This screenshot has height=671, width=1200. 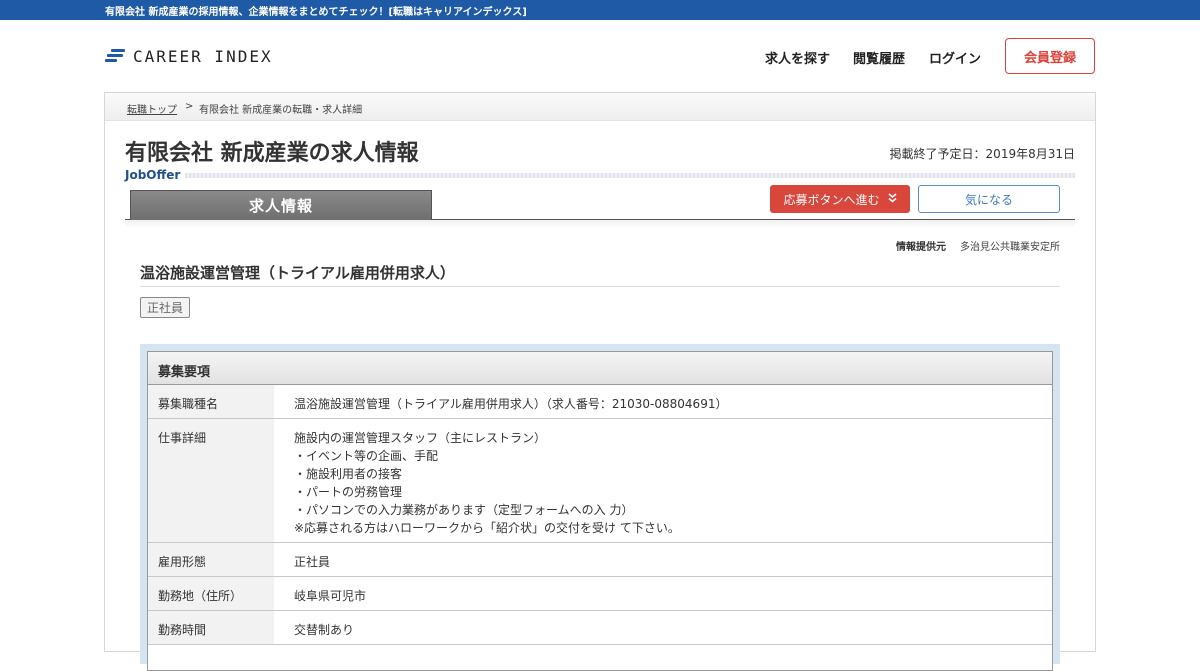 What do you see at coordinates (982, 154) in the screenshot?
I see `listing-end-date: 掲載終了予定日：2019年8月31日` at bounding box center [982, 154].